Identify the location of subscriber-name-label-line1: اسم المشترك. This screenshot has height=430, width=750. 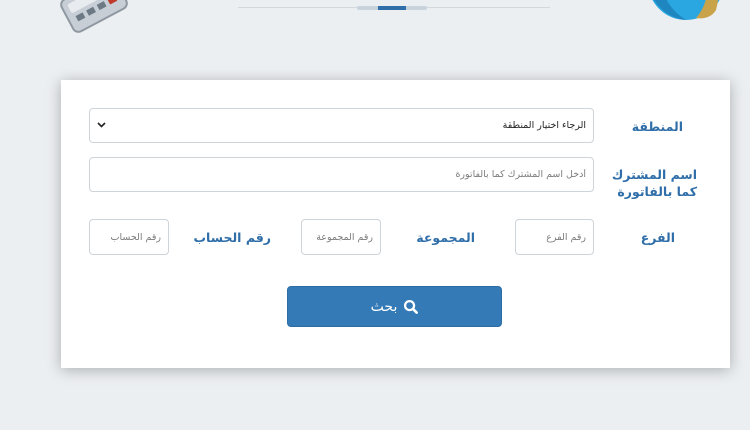
(654, 174).